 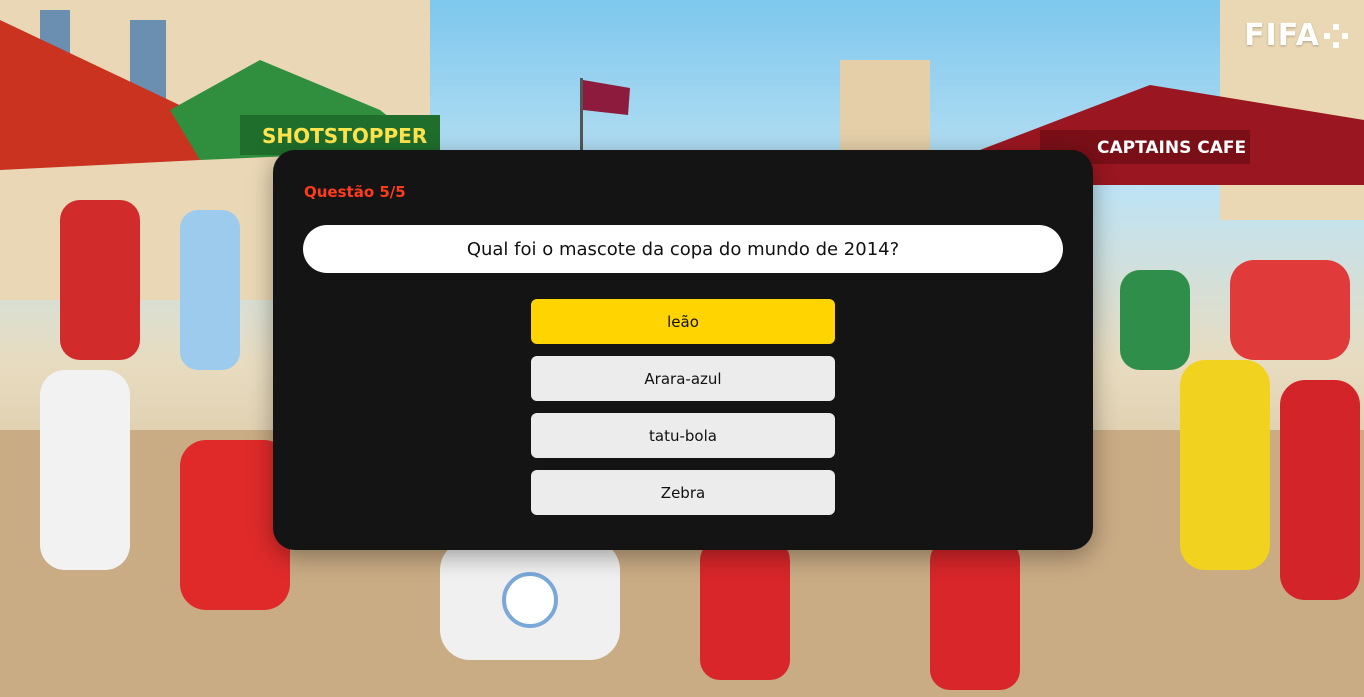 What do you see at coordinates (683, 378) in the screenshot?
I see `answer-option-2: Arara-azul` at bounding box center [683, 378].